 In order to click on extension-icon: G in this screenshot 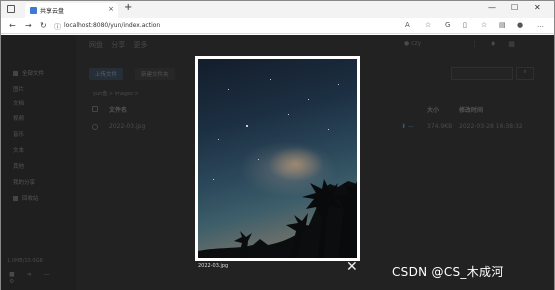, I will do `click(447, 25)`.